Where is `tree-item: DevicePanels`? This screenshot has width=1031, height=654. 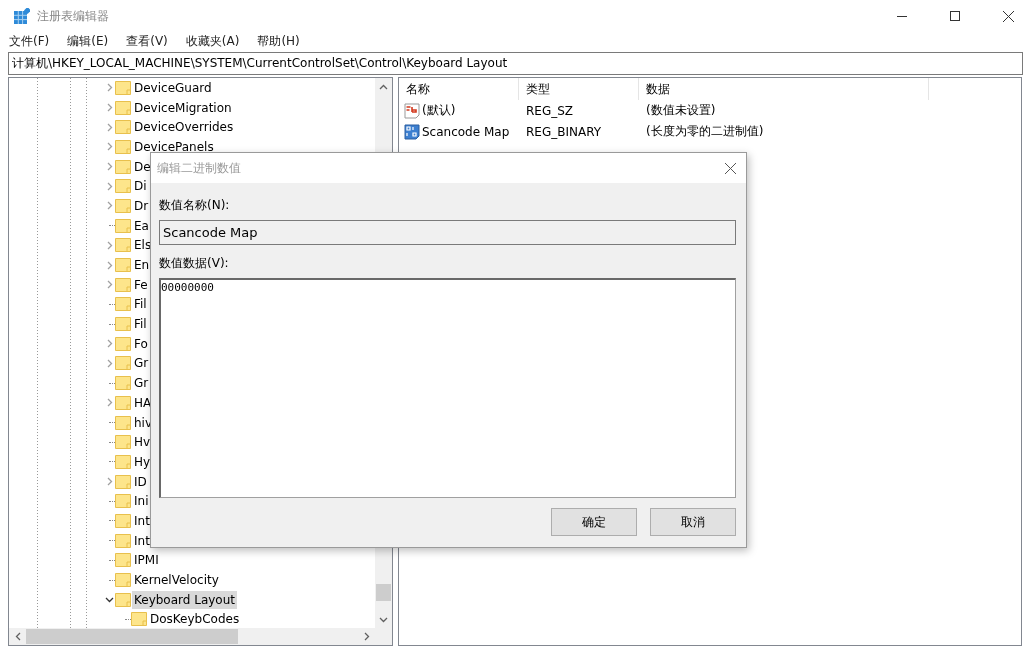 tree-item: DevicePanels is located at coordinates (174, 146).